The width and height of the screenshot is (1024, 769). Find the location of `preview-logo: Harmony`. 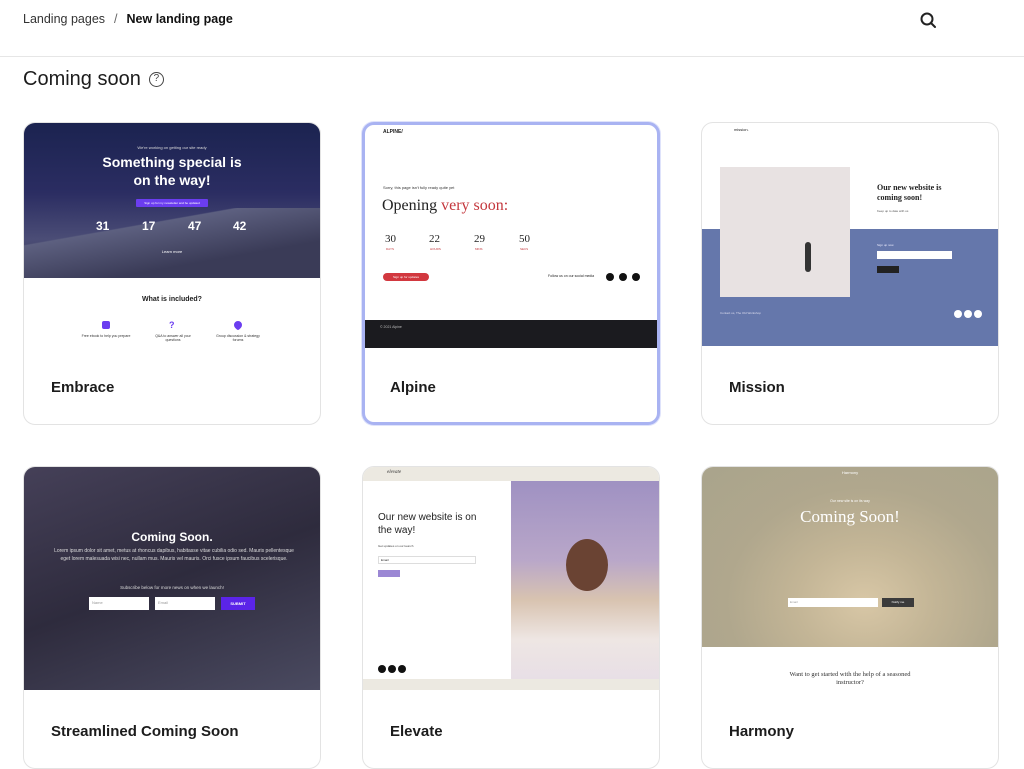

preview-logo: Harmony is located at coordinates (850, 472).